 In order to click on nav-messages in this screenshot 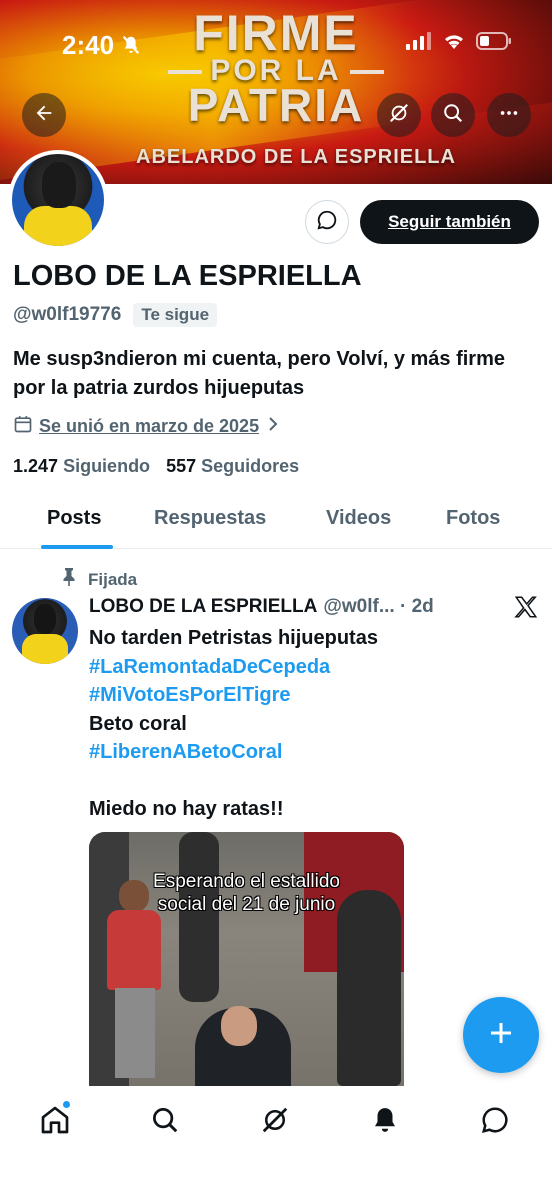, I will do `click(495, 1122)`.